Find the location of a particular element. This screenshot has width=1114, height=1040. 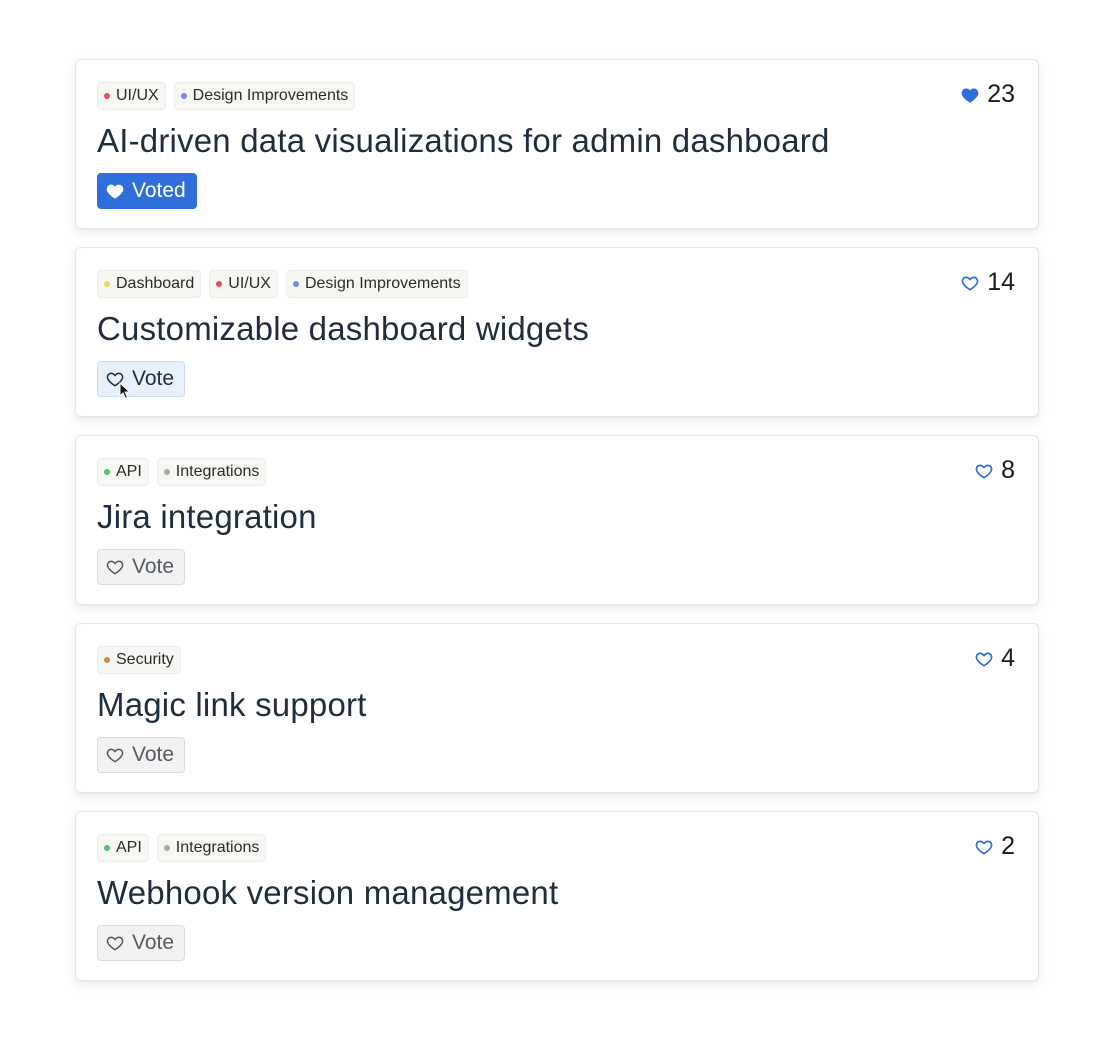

tag: Security is located at coordinates (139, 660).